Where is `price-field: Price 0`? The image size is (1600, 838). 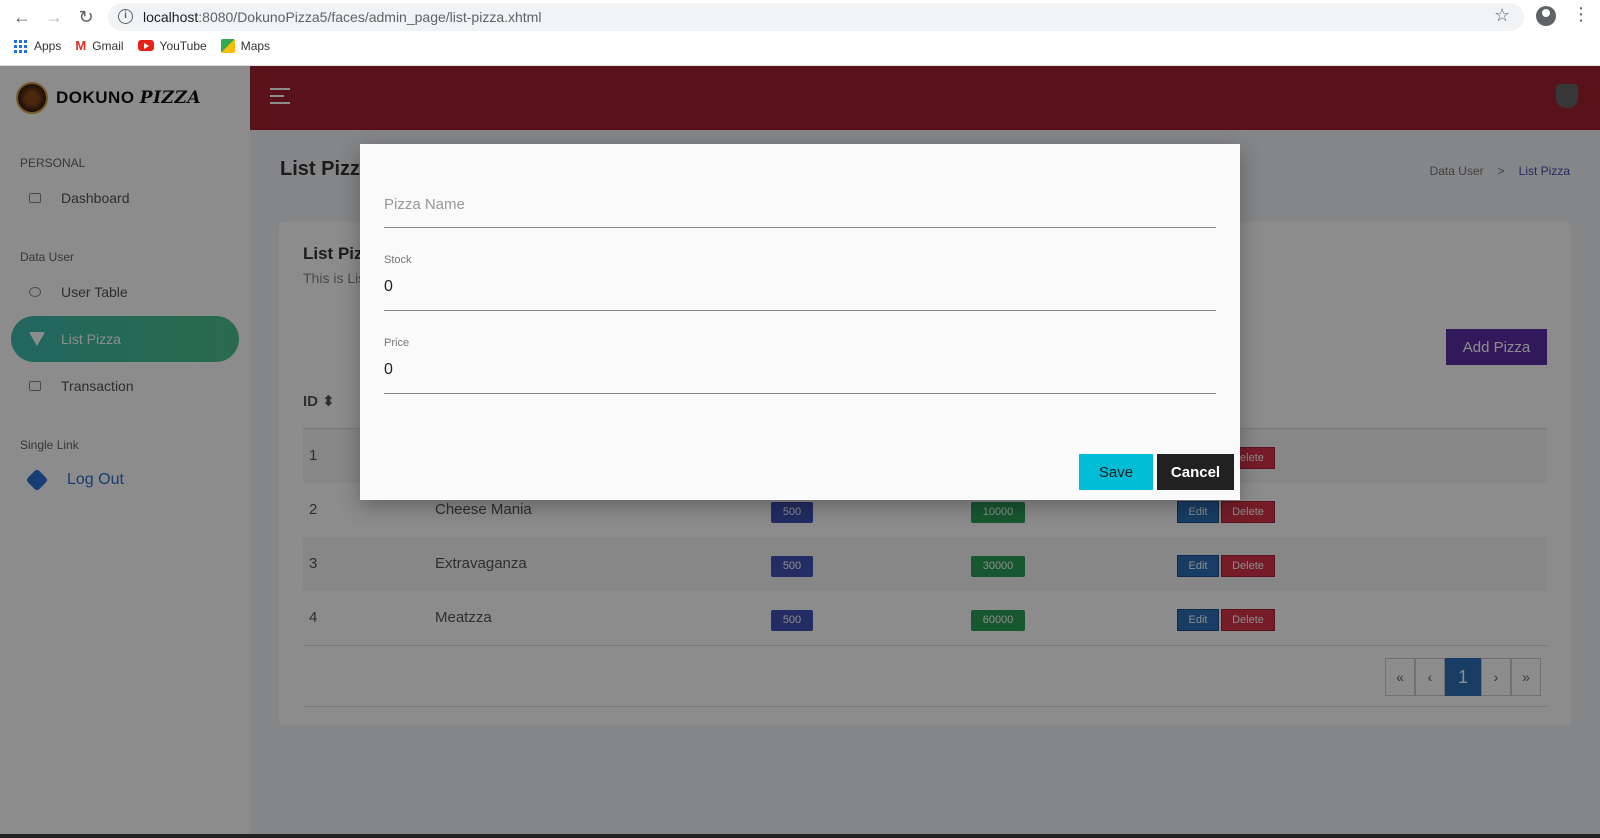
price-field: Price 0 is located at coordinates (800, 363).